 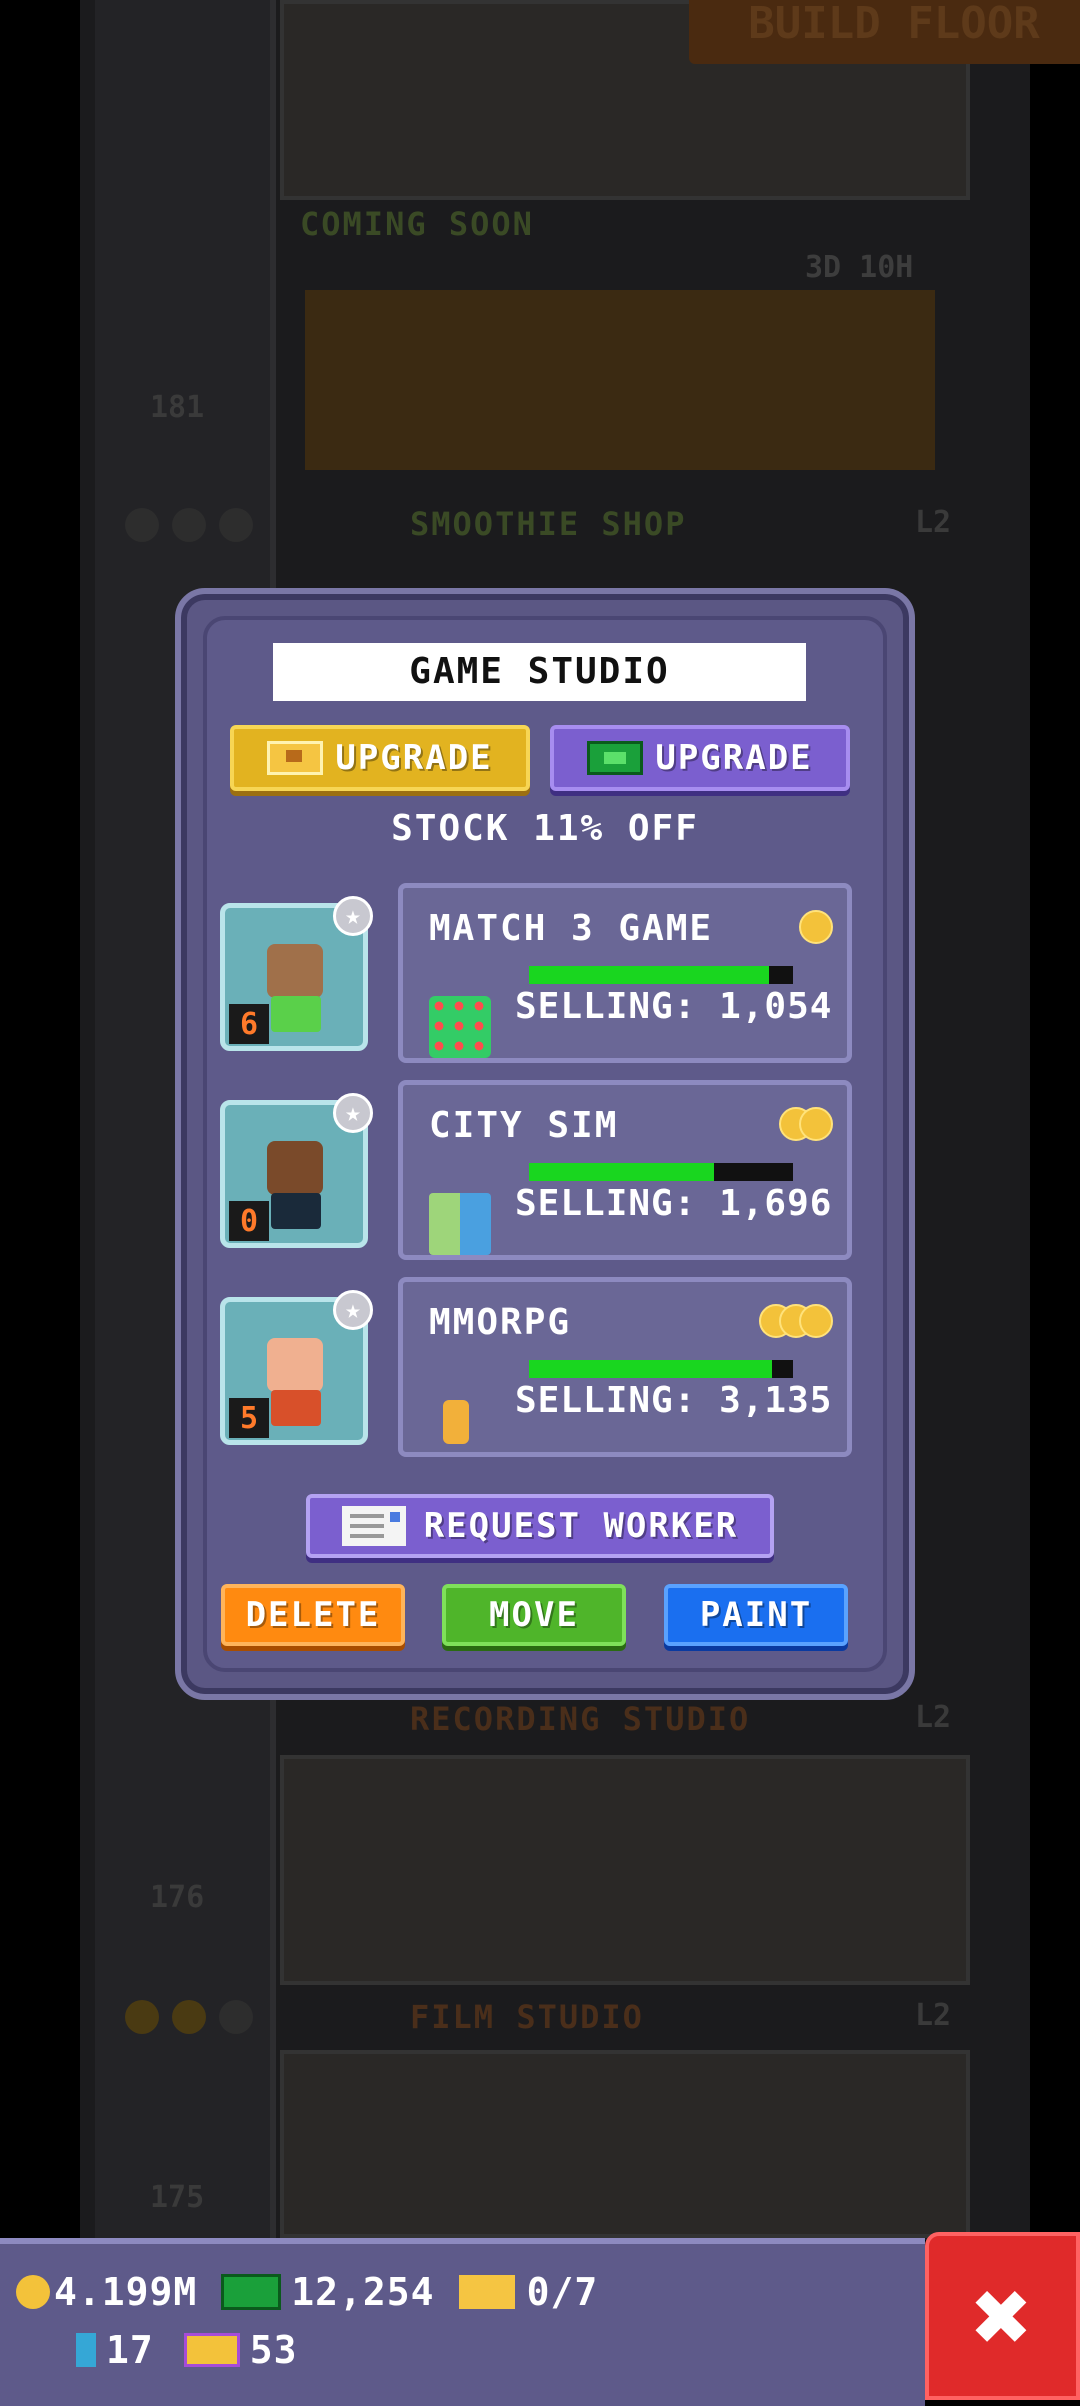 What do you see at coordinates (539, 672) in the screenshot?
I see `floor-title: GAME STUDIO` at bounding box center [539, 672].